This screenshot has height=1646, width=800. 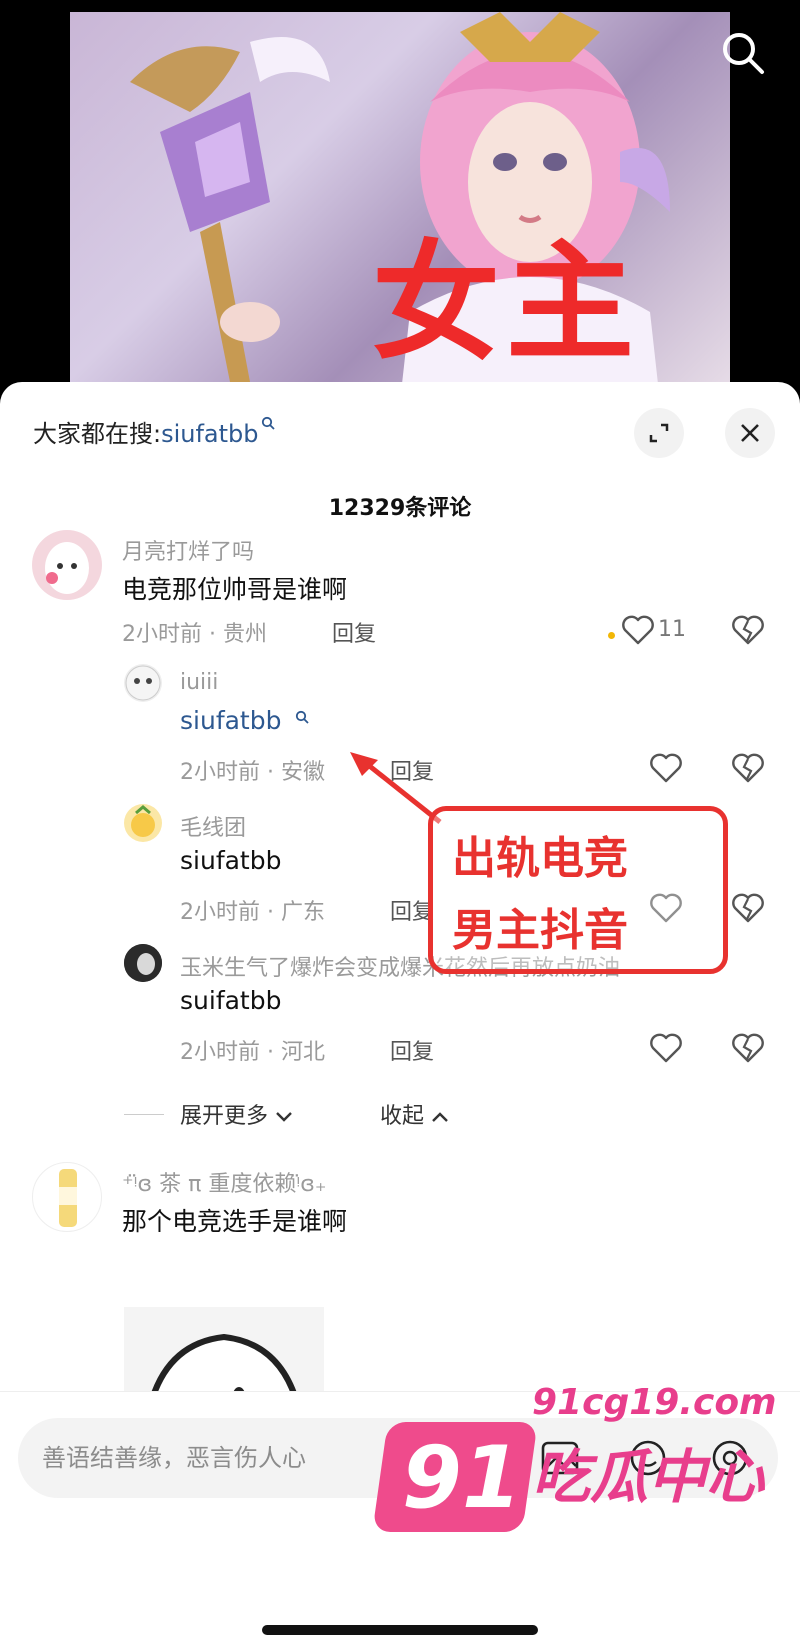 I want to click on sheet-header: 大家都在搜:siufatbb, so click(x=400, y=428).